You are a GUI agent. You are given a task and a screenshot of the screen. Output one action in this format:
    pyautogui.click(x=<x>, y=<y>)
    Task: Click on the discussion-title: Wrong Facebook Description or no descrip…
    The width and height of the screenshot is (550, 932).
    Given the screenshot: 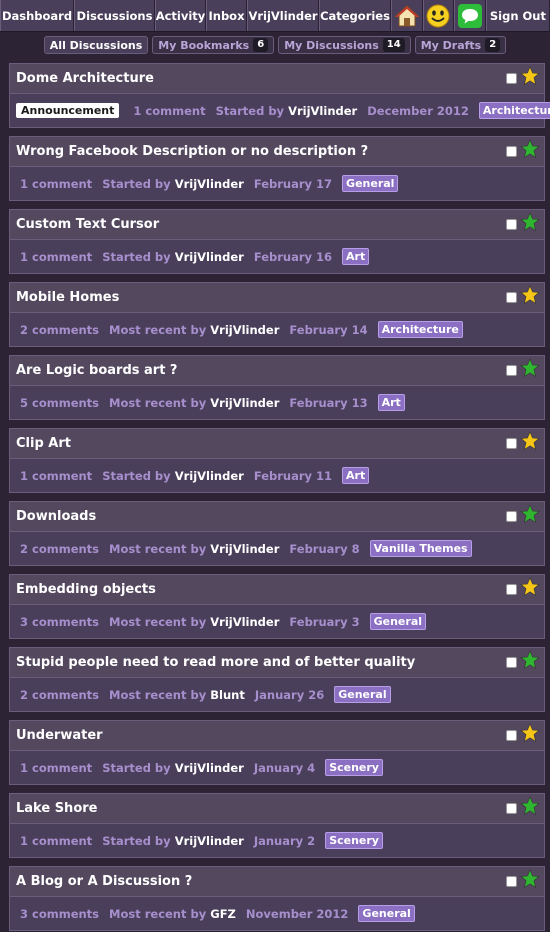 What is the action you would take?
    pyautogui.click(x=192, y=151)
    